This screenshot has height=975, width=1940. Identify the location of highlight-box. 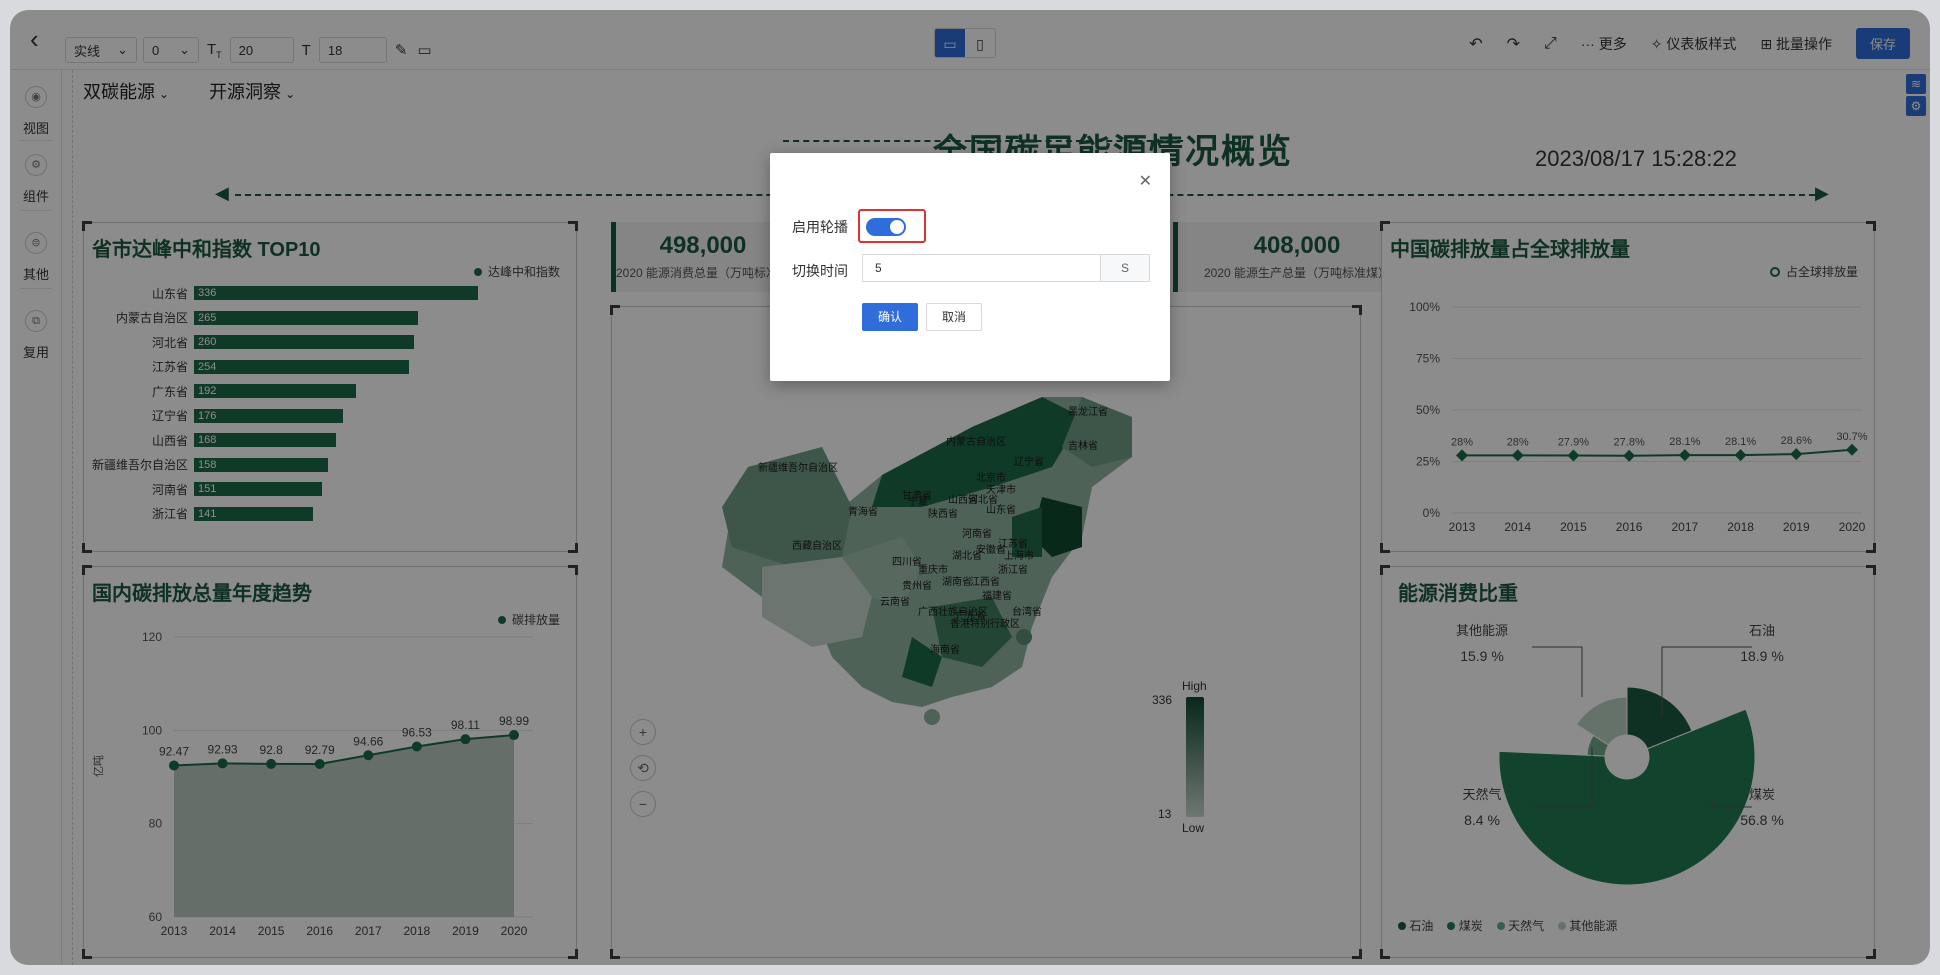
(892, 226).